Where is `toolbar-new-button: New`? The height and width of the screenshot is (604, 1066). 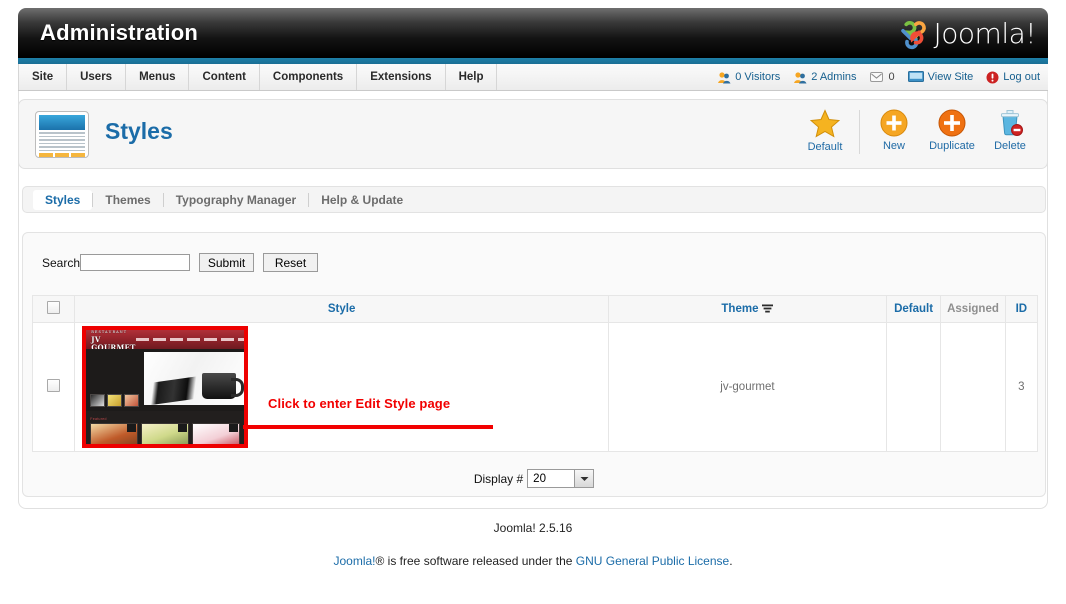 toolbar-new-button: New is located at coordinates (894, 129).